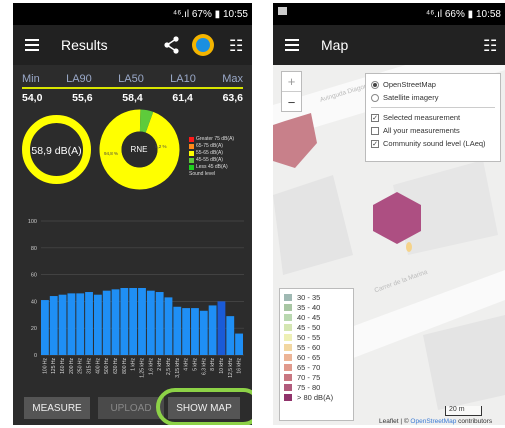  Describe the element at coordinates (389, 14) in the screenshot. I see `status-bar: ⁴⁶.ıl 66% ▮ 10:58` at that location.